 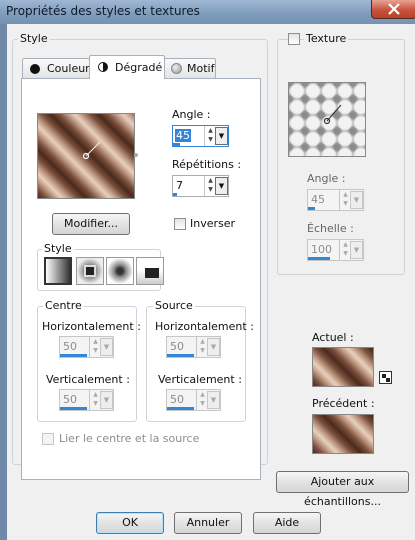 What do you see at coordinates (335, 250) in the screenshot?
I see `texture-scale-spinner: 100 ▲ ▼ ▼` at bounding box center [335, 250].